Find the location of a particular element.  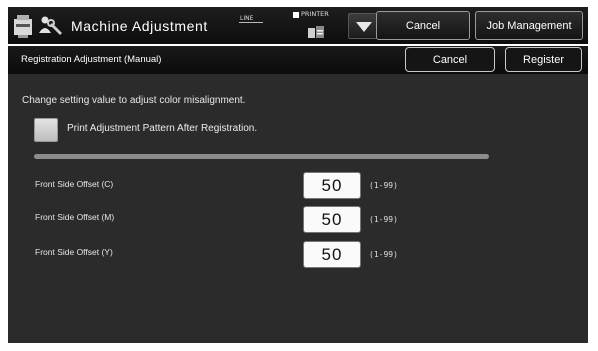

offset-c-range: (1-99) is located at coordinates (383, 185).